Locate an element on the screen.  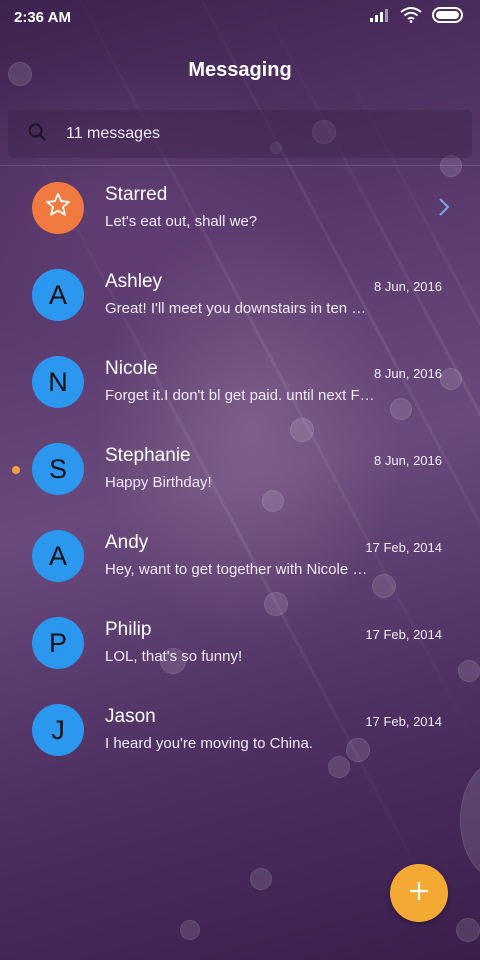
new-message-button is located at coordinates (419, 893).